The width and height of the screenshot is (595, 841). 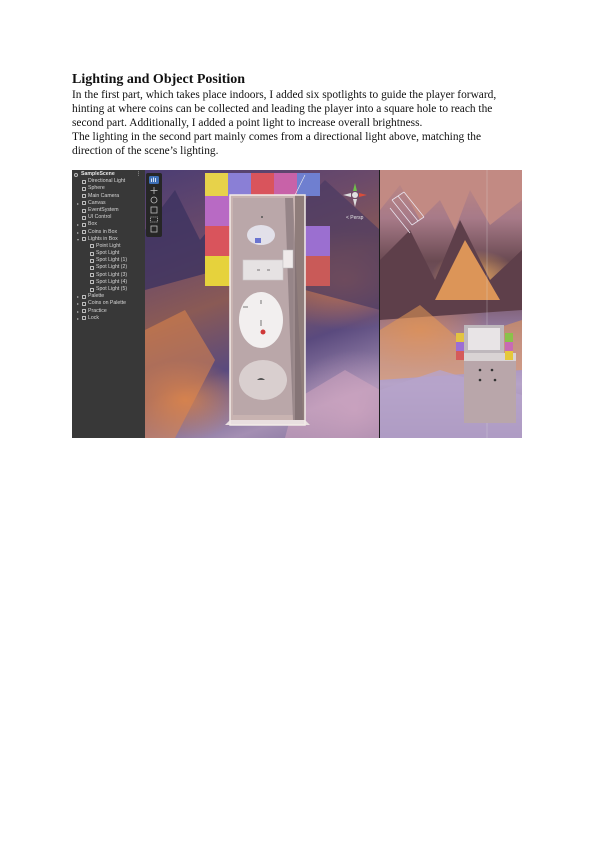 I want to click on expand-open-icon: ▾, so click(x=78, y=239).